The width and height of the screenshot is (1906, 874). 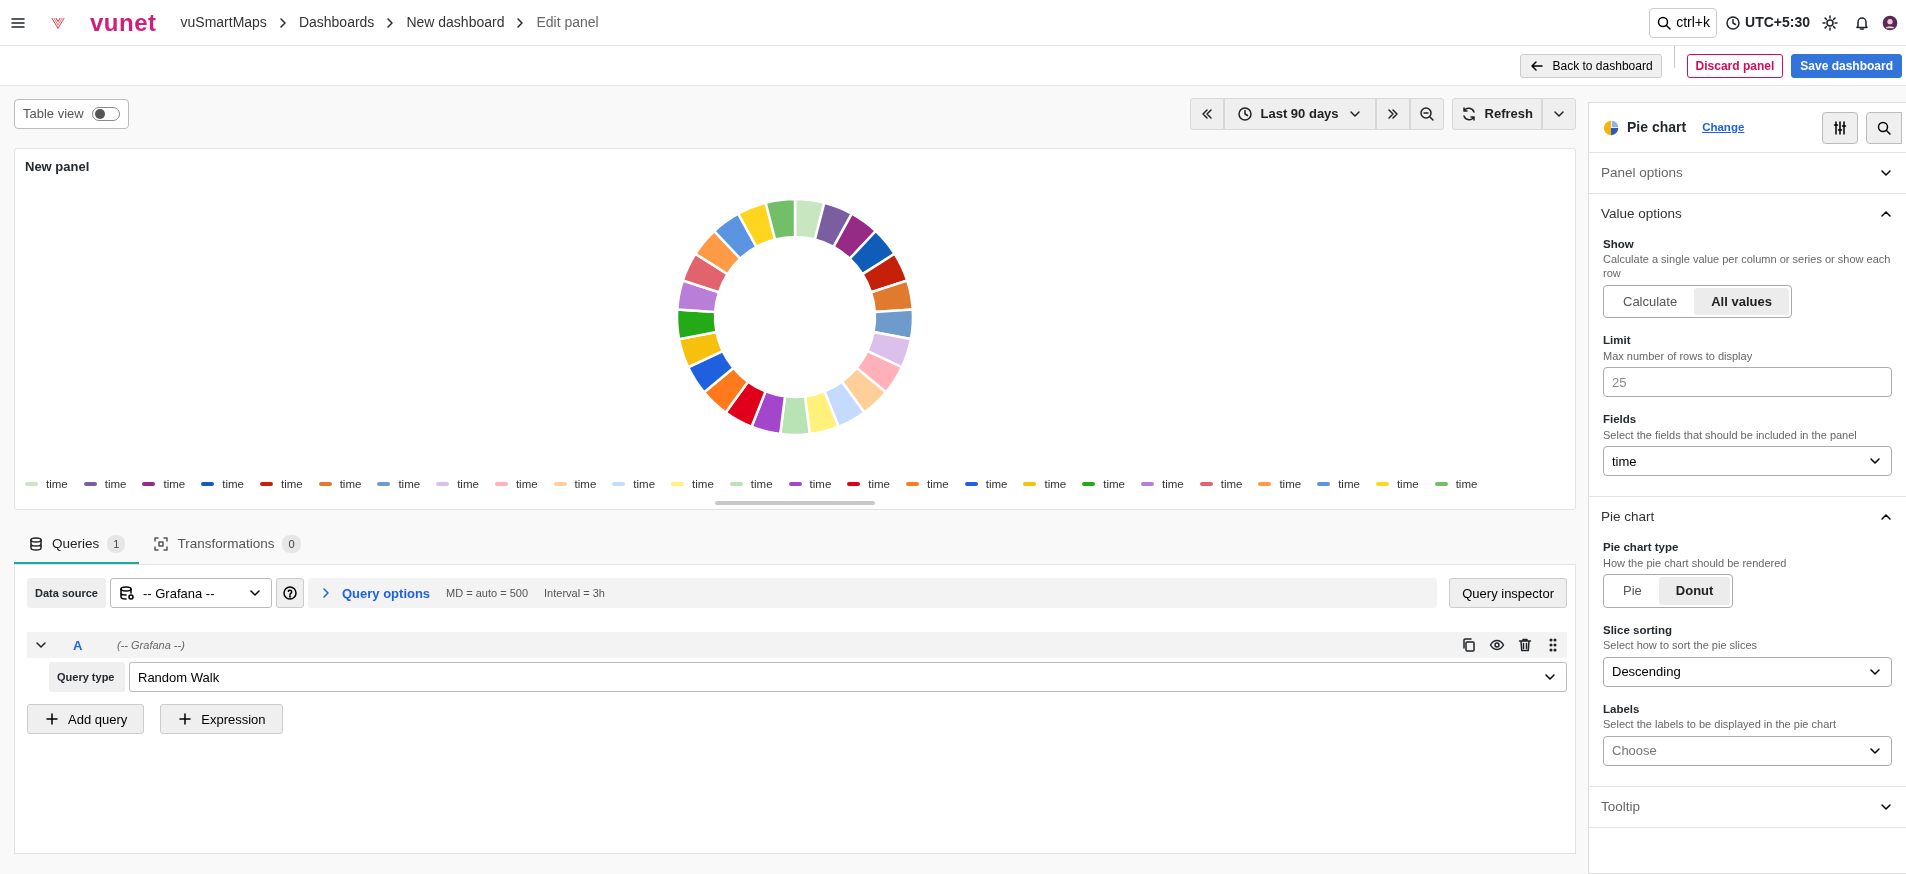 I want to click on search-button, so click(x=1884, y=127).